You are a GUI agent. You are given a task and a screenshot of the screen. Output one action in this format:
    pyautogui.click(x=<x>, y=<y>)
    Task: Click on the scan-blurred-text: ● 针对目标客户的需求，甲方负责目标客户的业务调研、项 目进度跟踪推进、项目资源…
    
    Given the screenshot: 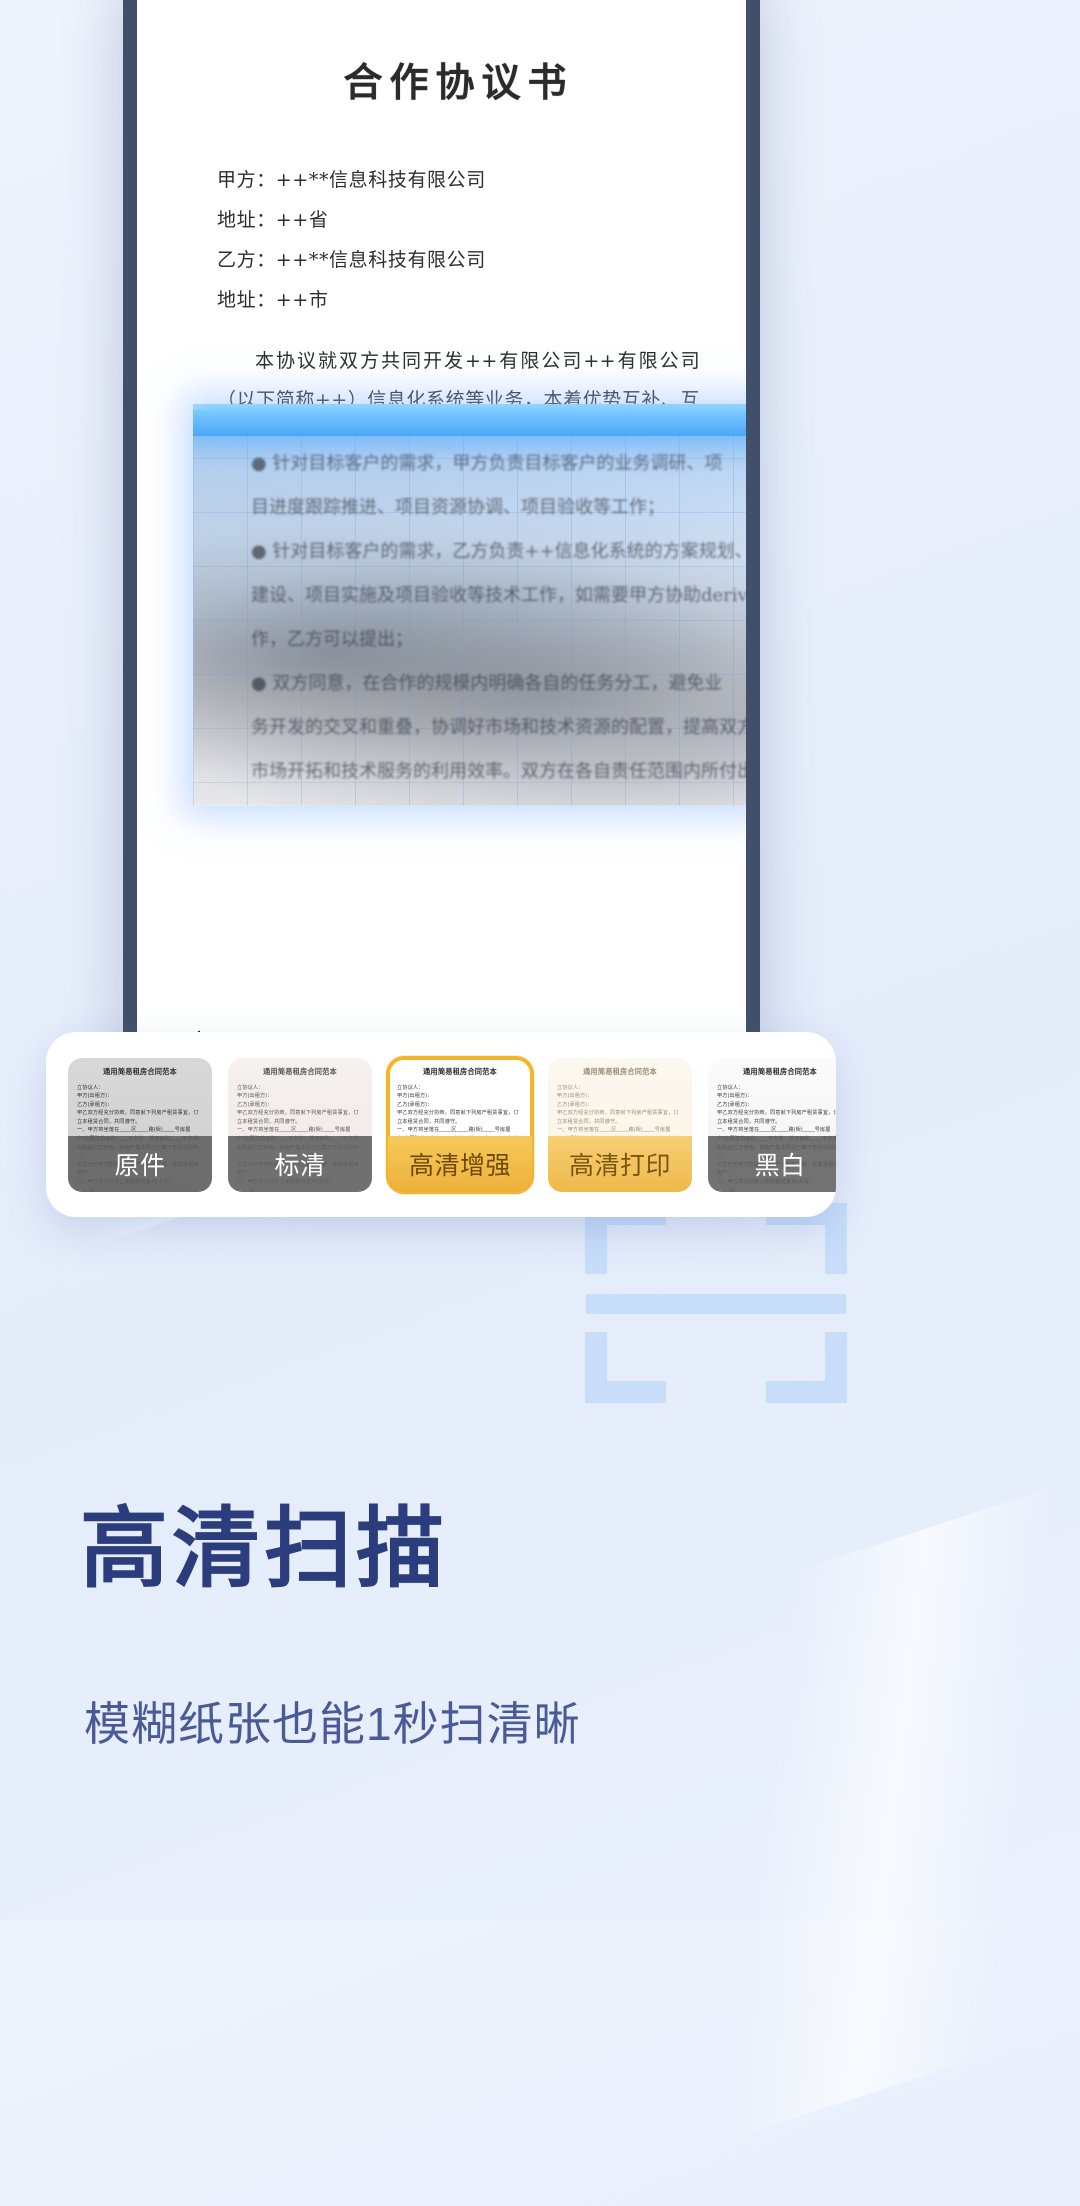 What is the action you would take?
    pyautogui.click(x=498, y=618)
    